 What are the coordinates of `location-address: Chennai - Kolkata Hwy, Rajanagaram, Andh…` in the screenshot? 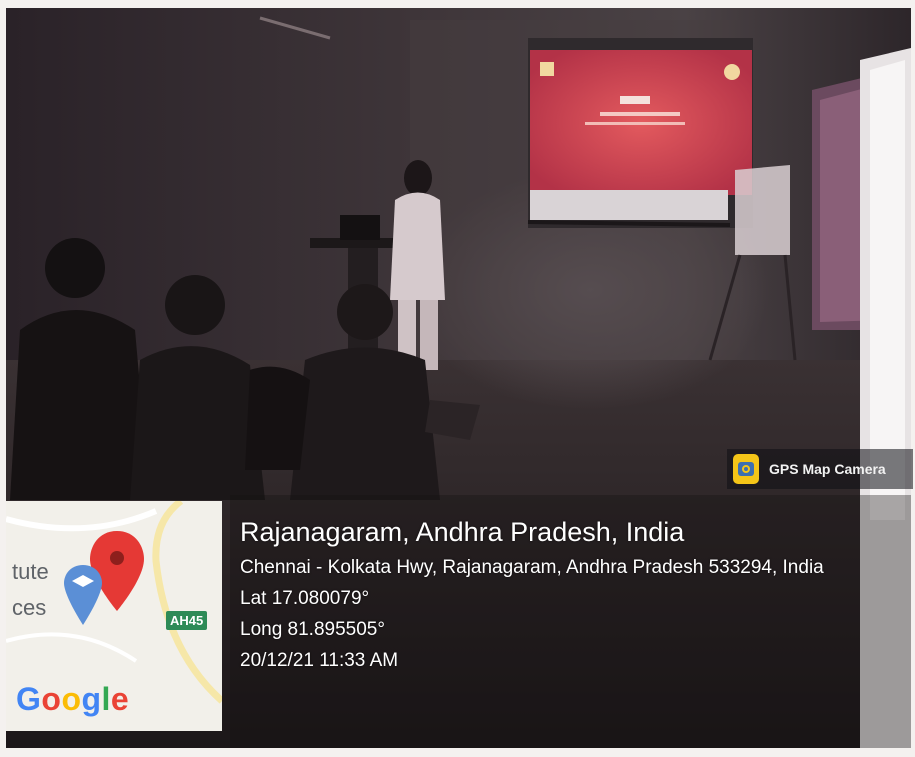 It's located at (532, 567).